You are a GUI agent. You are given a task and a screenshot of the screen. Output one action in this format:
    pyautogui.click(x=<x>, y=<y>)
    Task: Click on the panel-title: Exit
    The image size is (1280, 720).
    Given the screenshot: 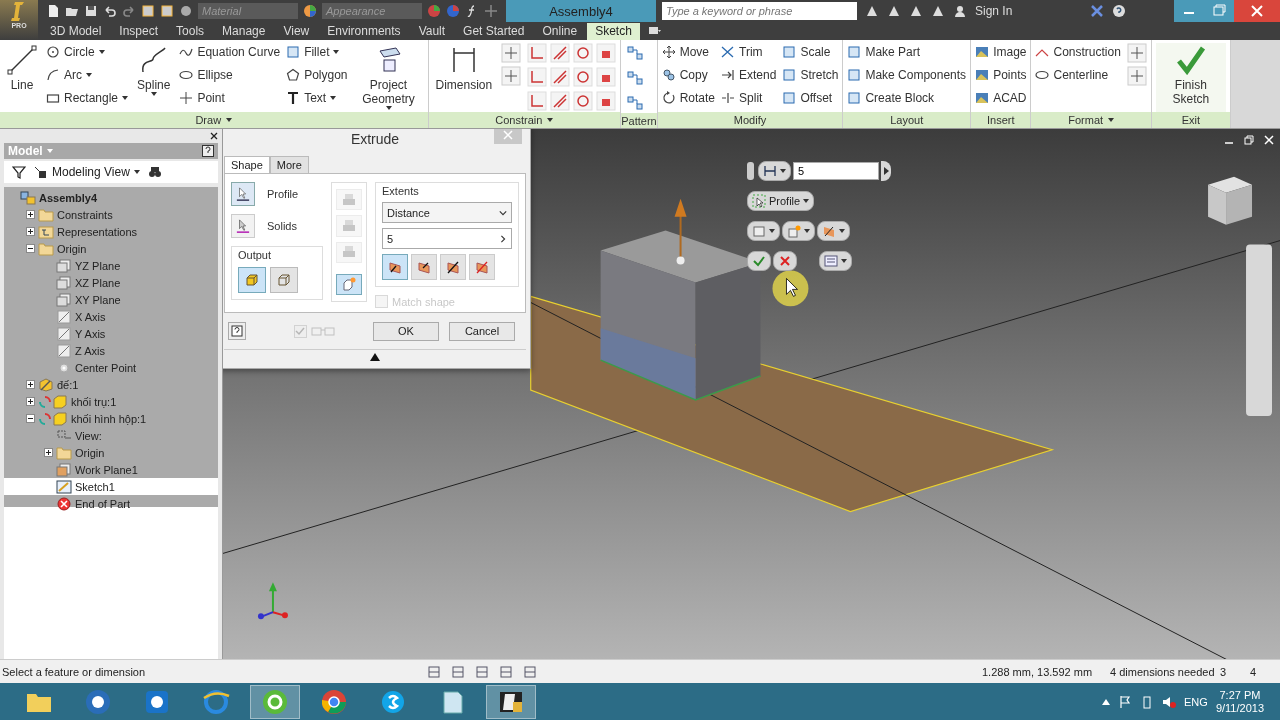 What is the action you would take?
    pyautogui.click(x=1190, y=120)
    